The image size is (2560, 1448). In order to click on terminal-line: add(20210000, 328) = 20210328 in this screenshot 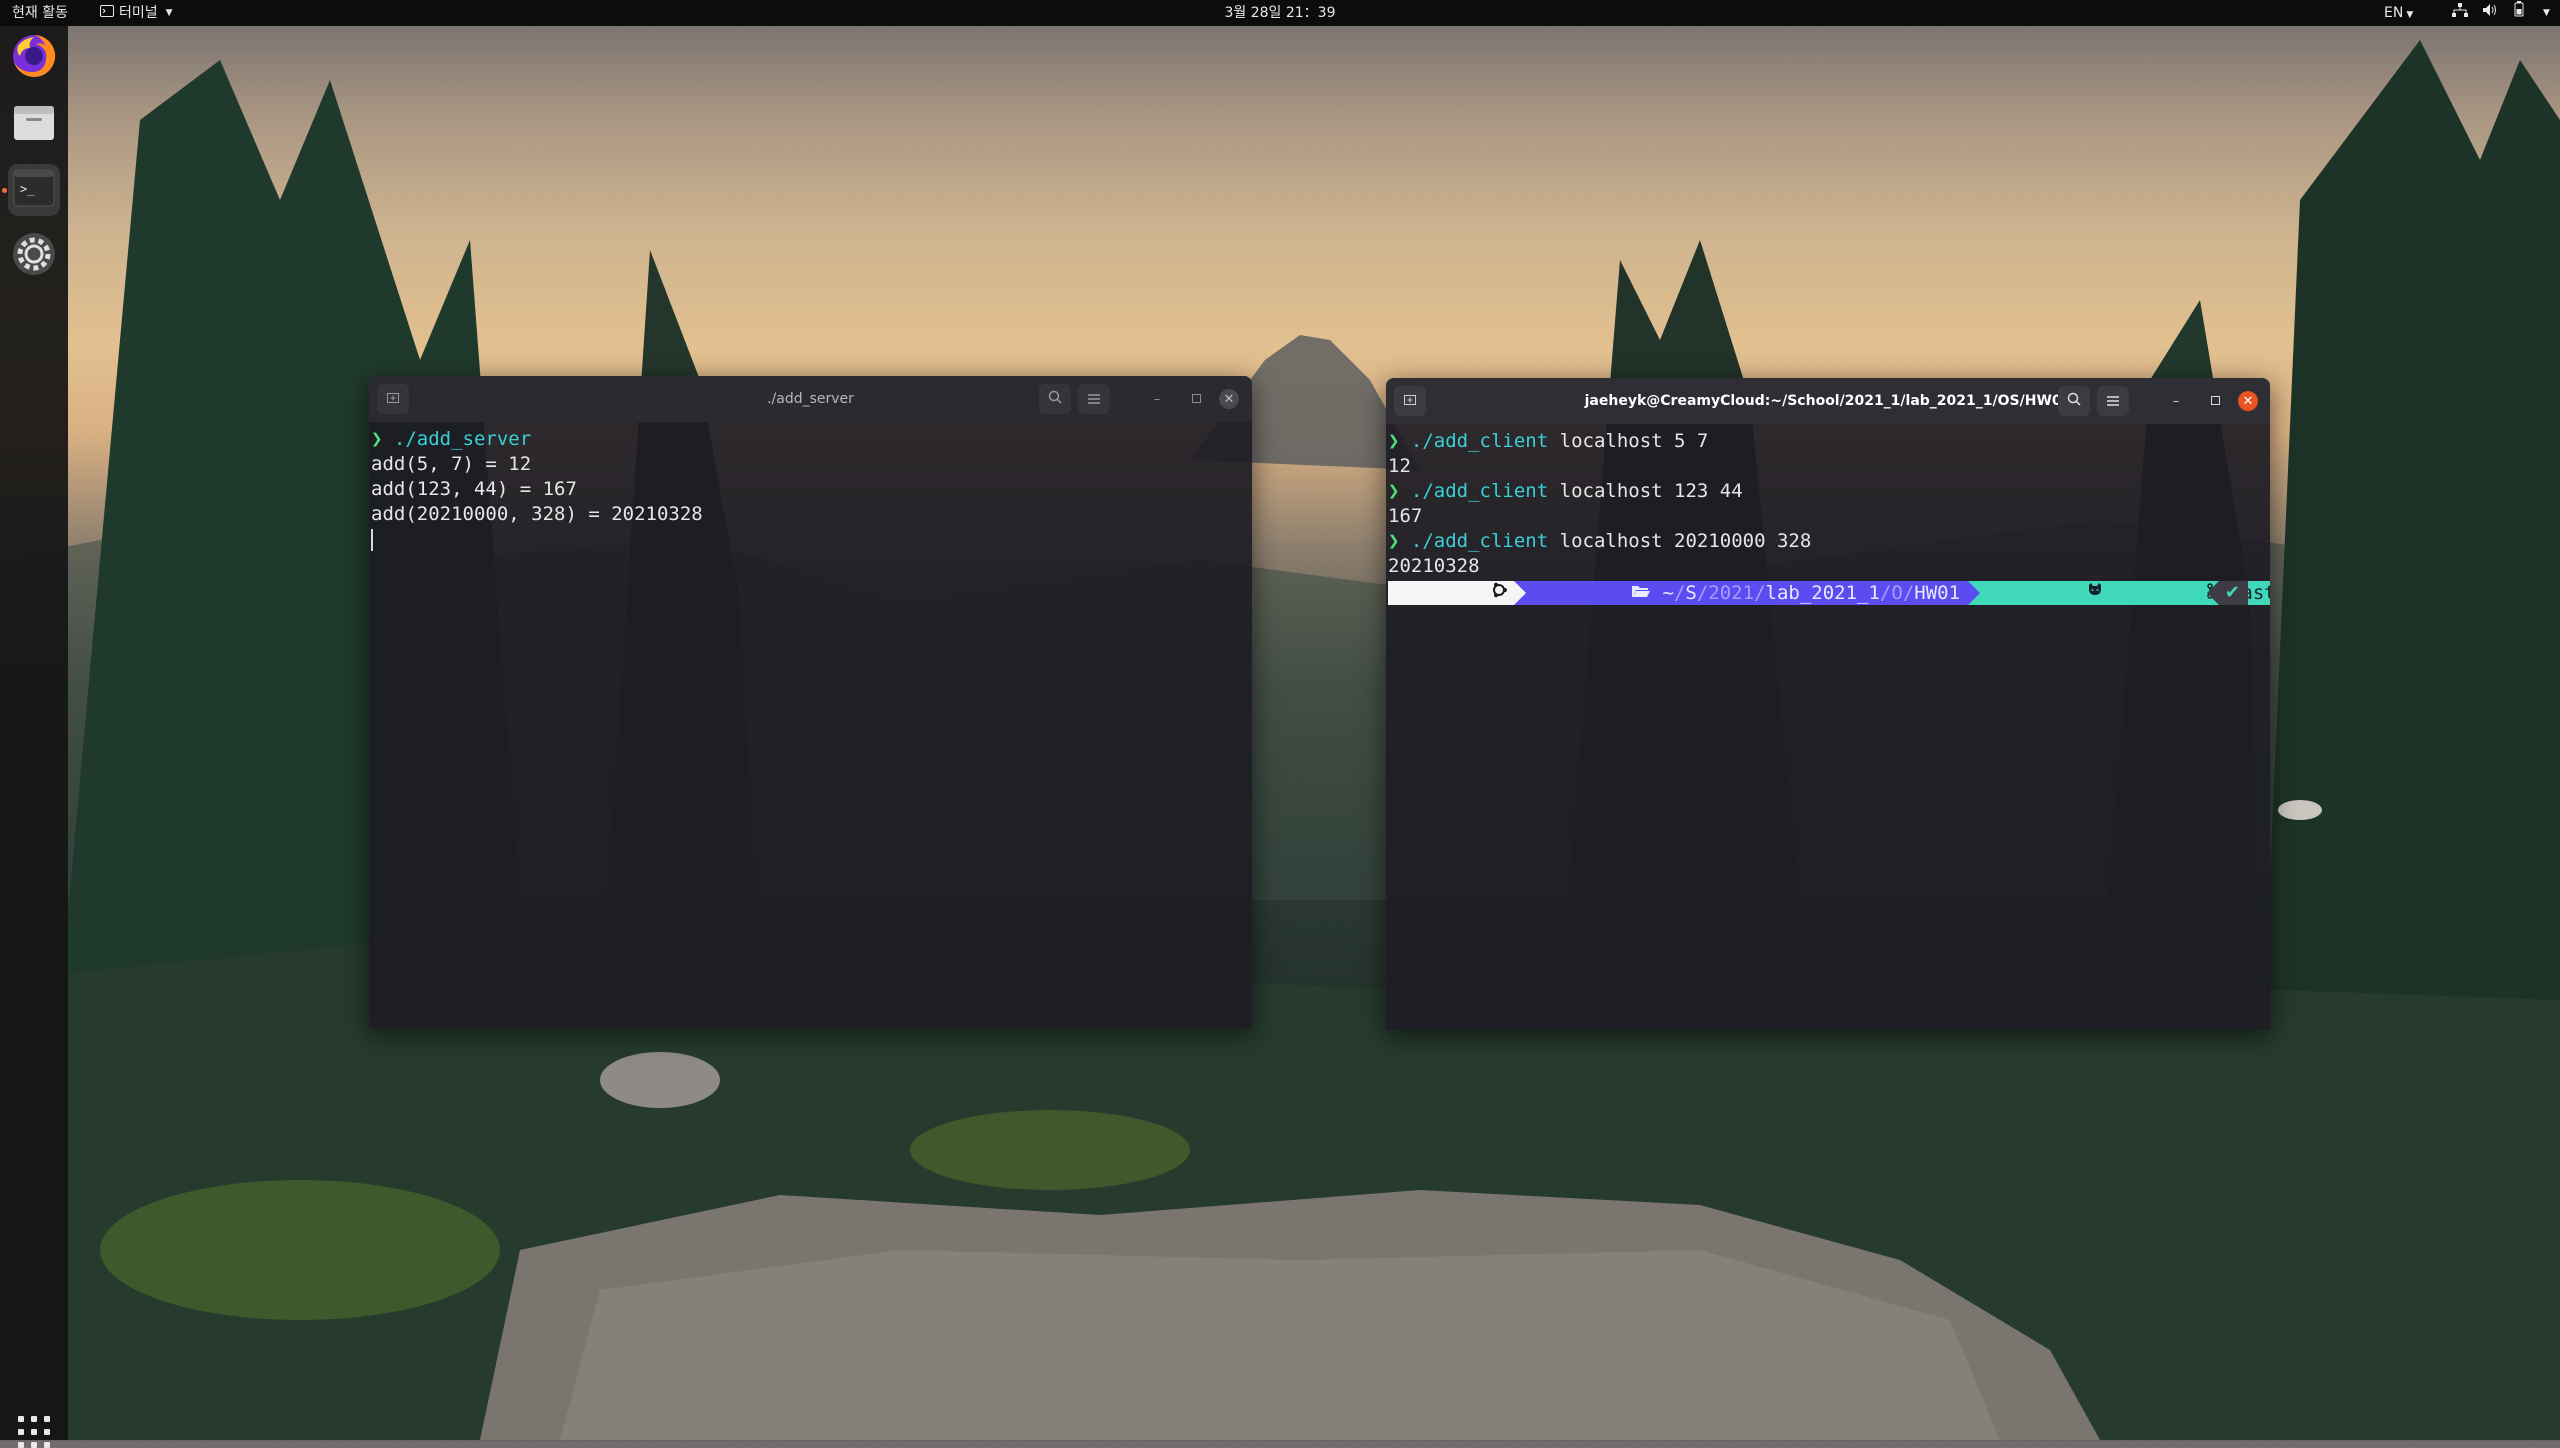, I will do `click(537, 514)`.